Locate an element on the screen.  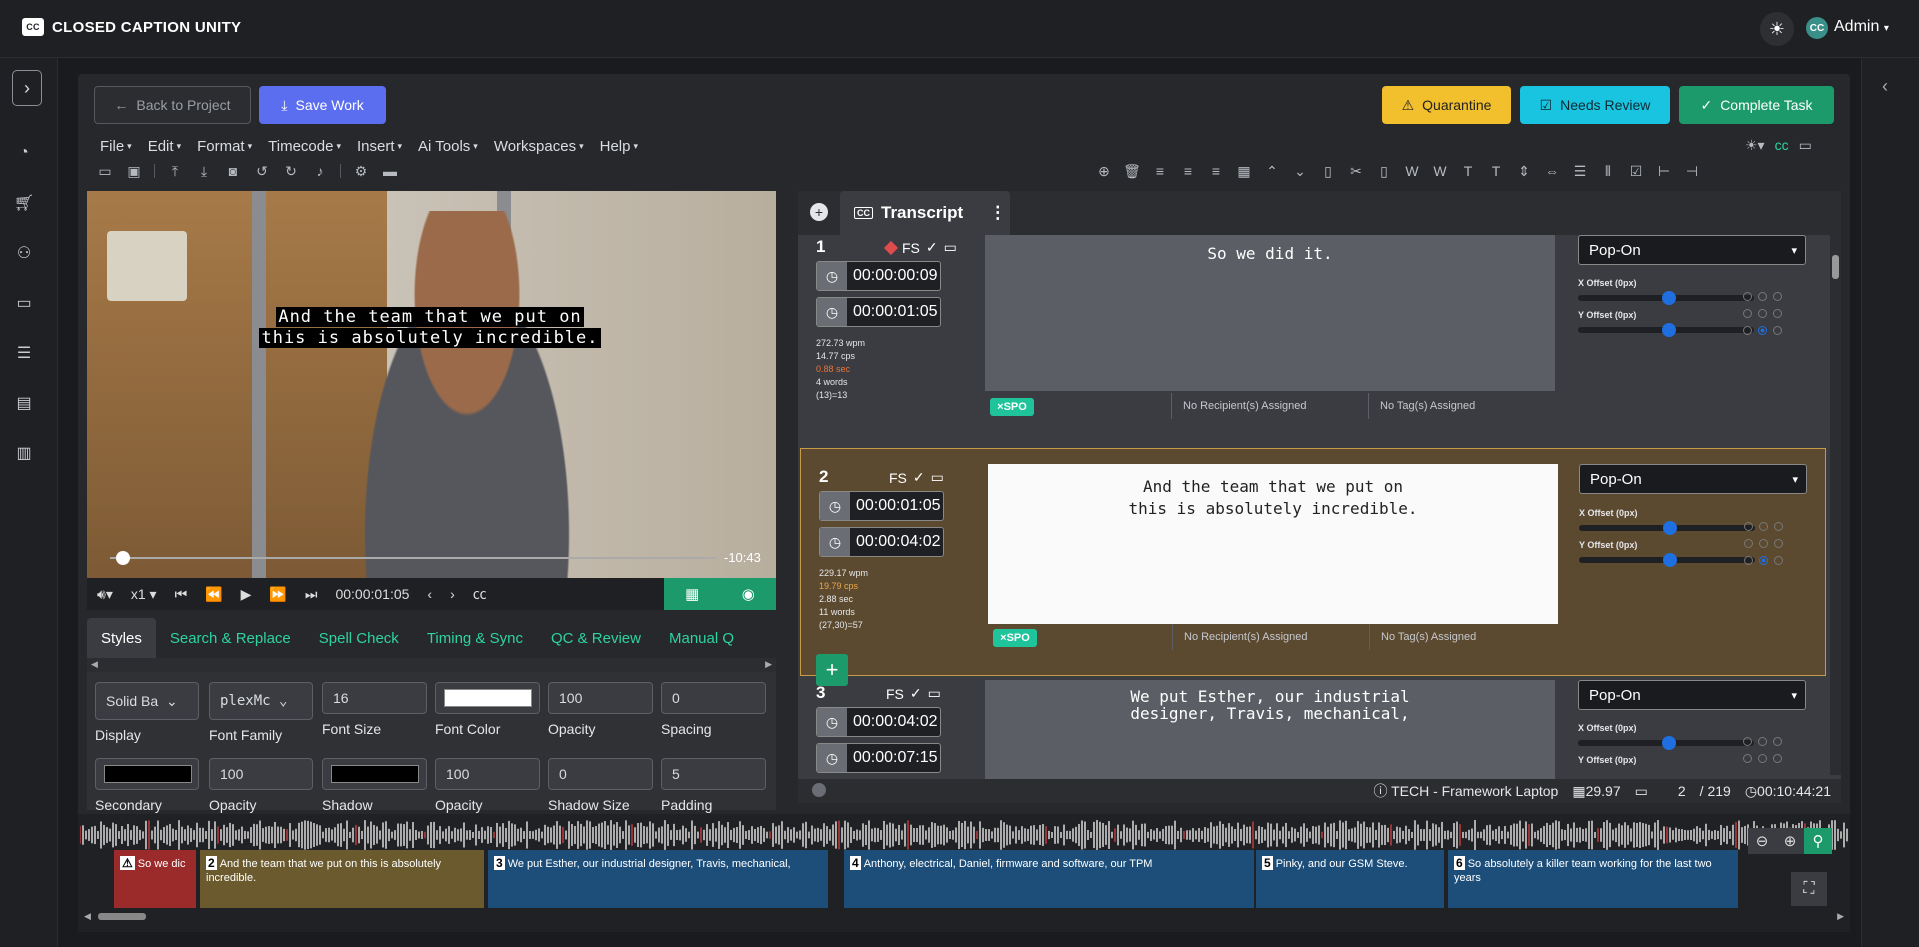
panel-icon: ▭ is located at coordinates (1805, 145).